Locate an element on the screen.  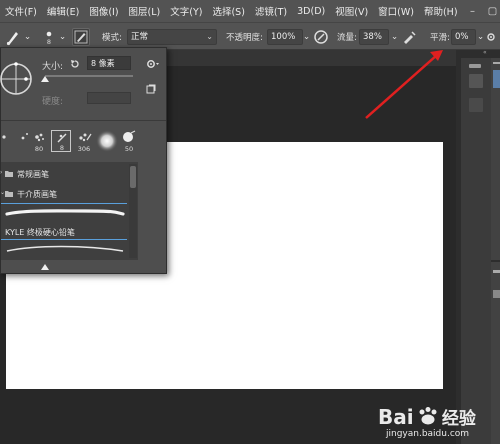
baidu-paw-icon is located at coordinates (428, 416).